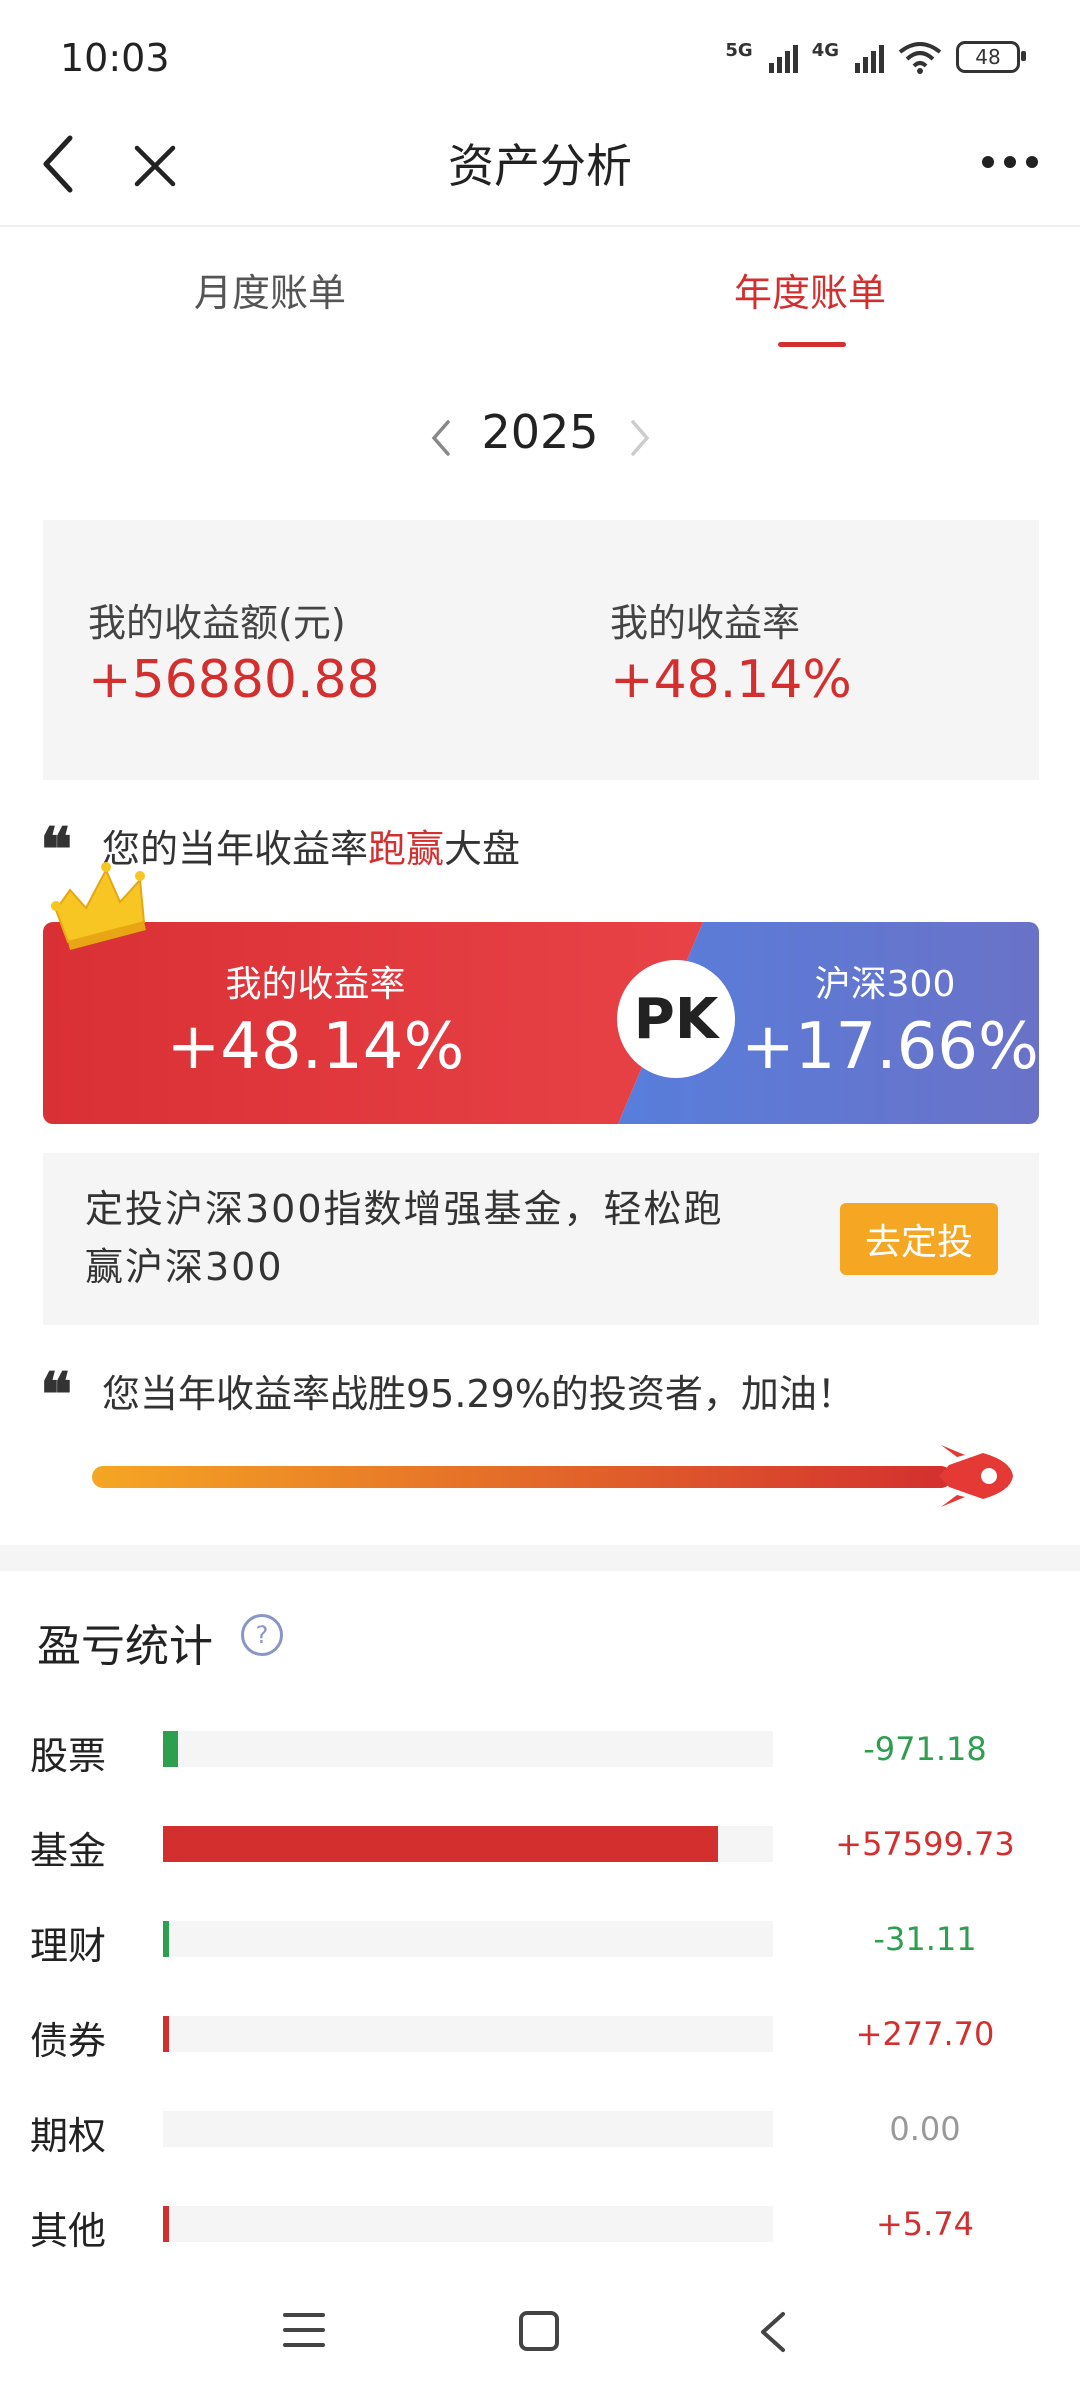  What do you see at coordinates (731, 680) in the screenshot?
I see `rate-value: +48.14%` at bounding box center [731, 680].